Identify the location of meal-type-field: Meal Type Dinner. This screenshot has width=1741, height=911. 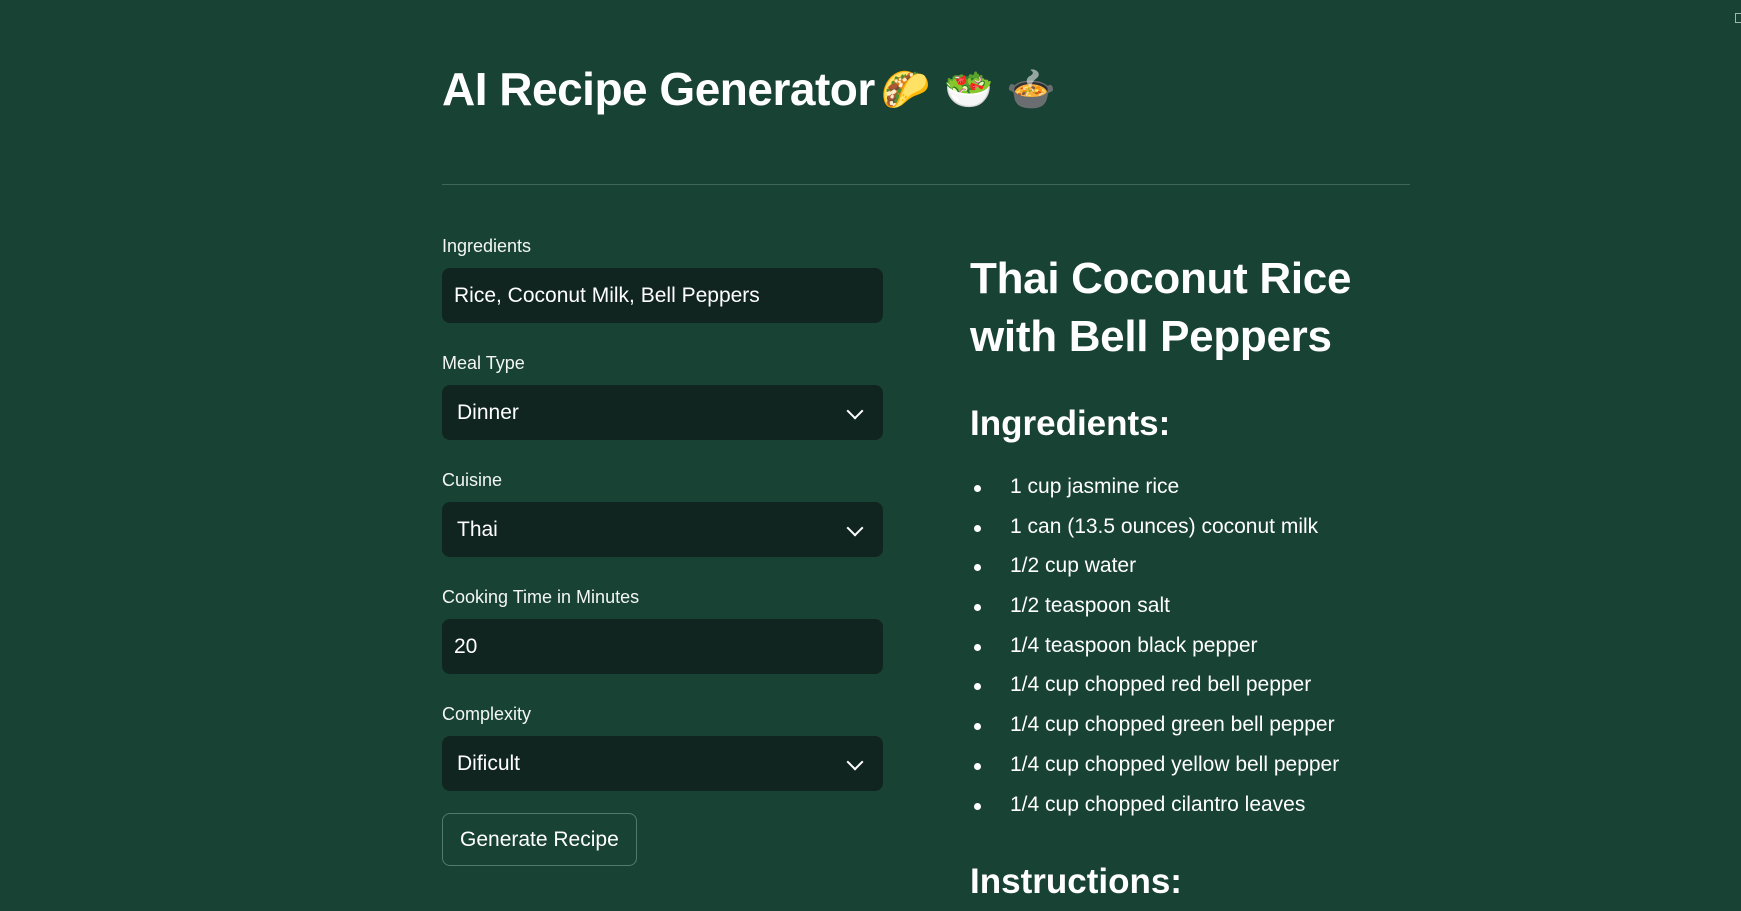
(662, 395).